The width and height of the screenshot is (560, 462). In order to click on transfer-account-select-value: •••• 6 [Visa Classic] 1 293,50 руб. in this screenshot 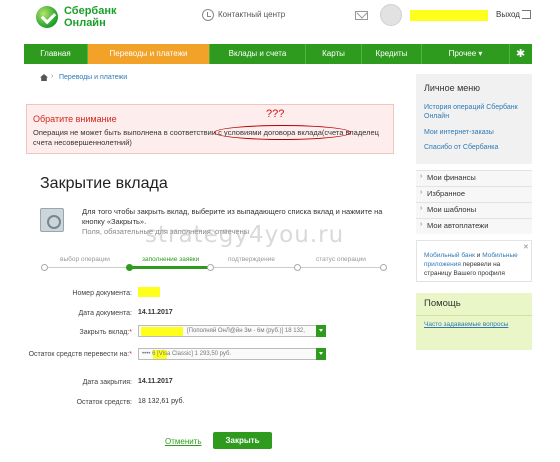, I will do `click(187, 354)`.